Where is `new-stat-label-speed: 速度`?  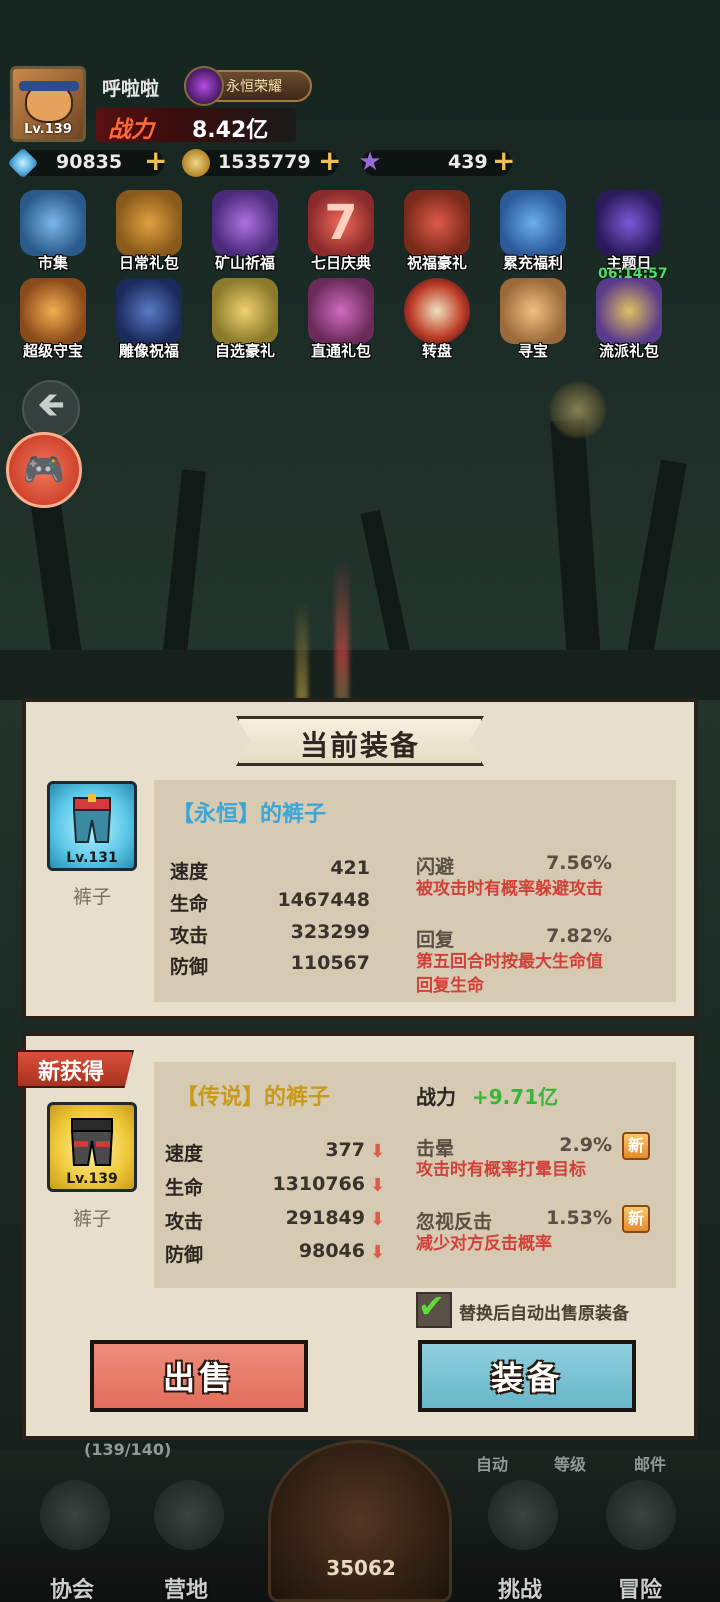 new-stat-label-speed: 速度 is located at coordinates (184, 1154).